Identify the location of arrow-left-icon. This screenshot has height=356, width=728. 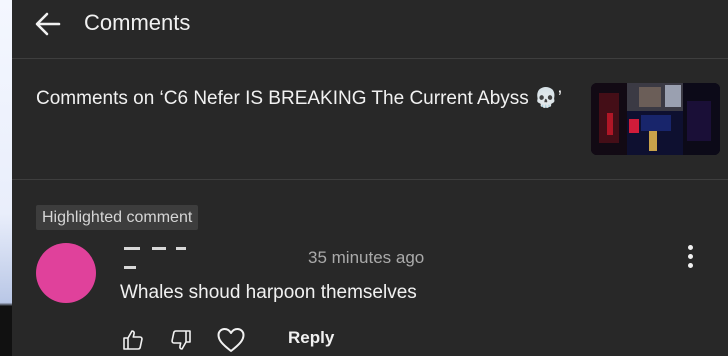
(48, 24).